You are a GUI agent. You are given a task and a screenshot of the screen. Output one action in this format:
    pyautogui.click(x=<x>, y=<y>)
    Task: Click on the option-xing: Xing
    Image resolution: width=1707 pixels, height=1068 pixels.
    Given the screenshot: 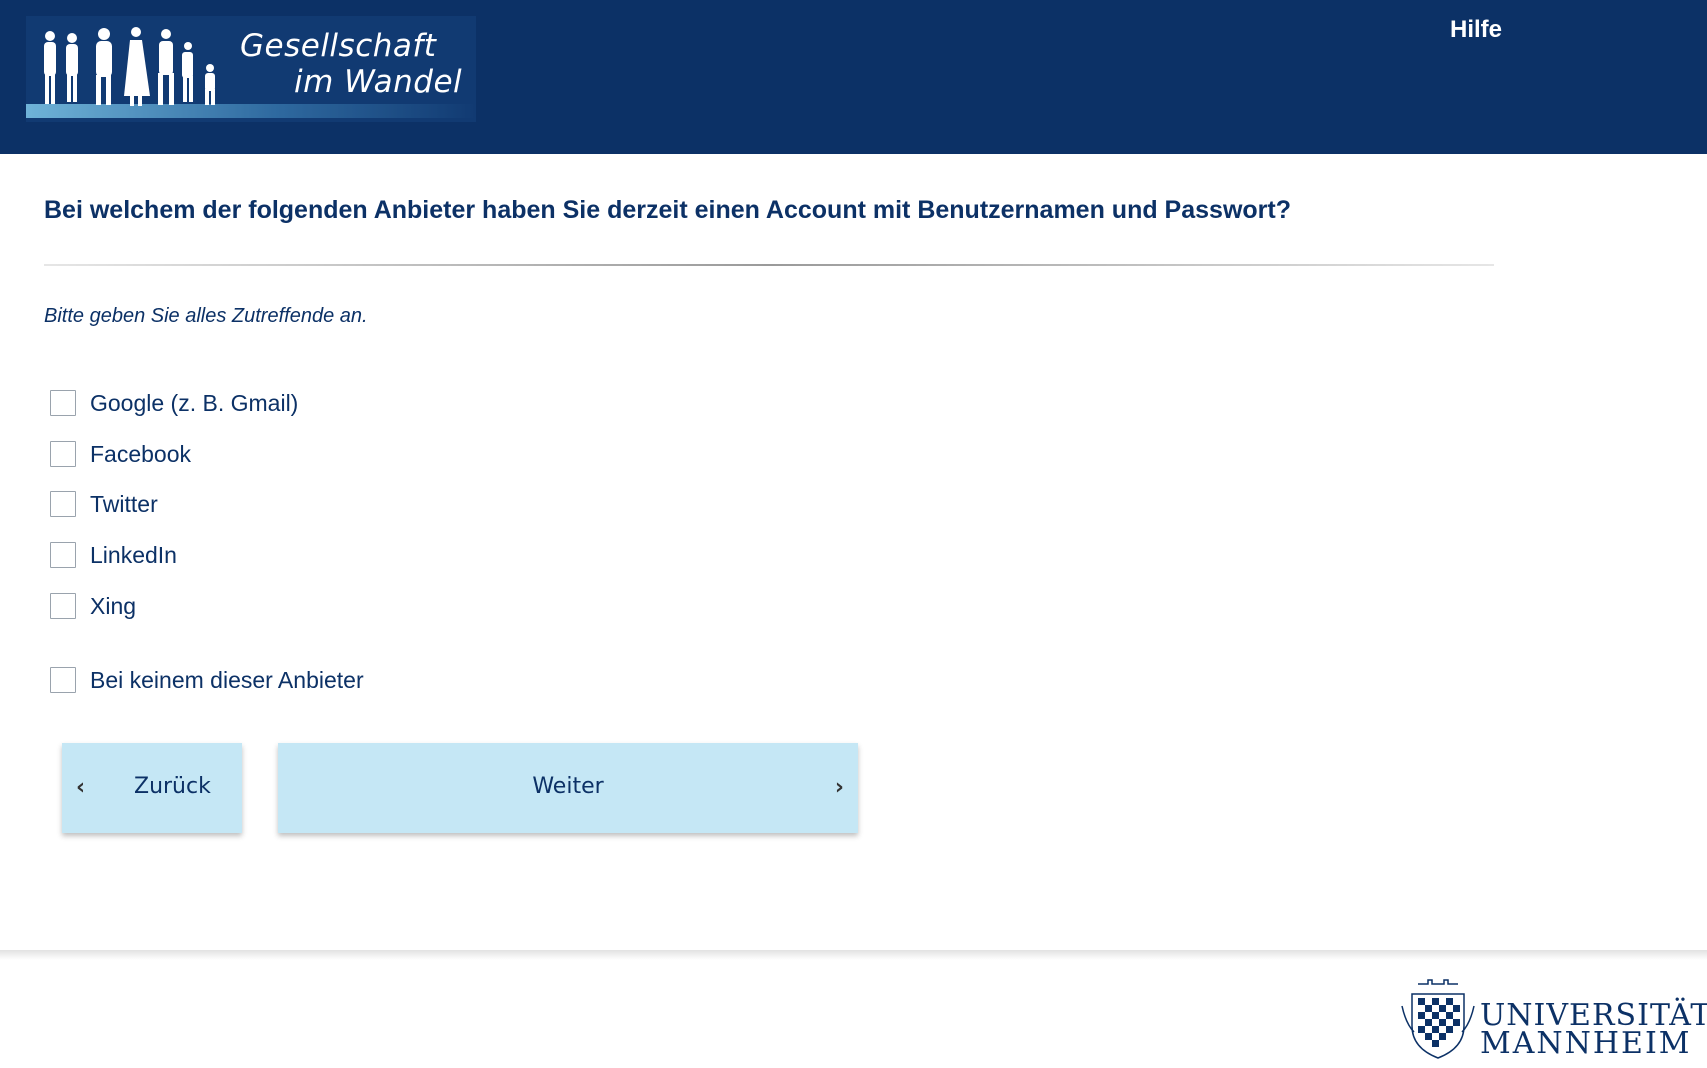 What is the action you would take?
    pyautogui.click(x=93, y=606)
    